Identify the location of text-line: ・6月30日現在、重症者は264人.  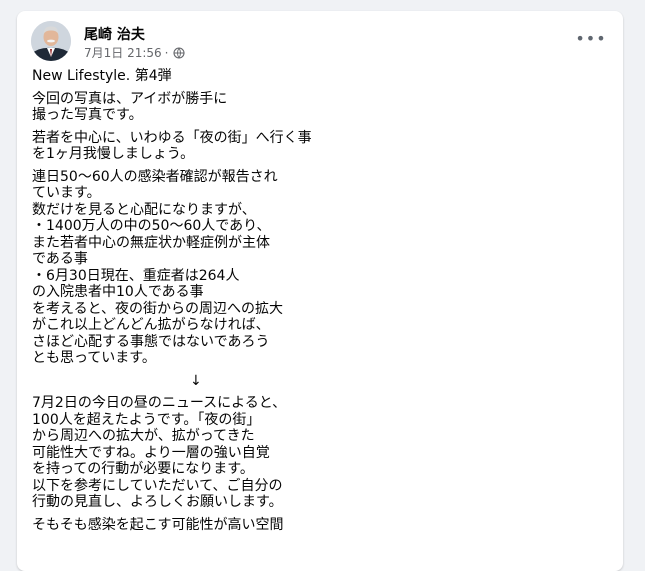
(136, 275).